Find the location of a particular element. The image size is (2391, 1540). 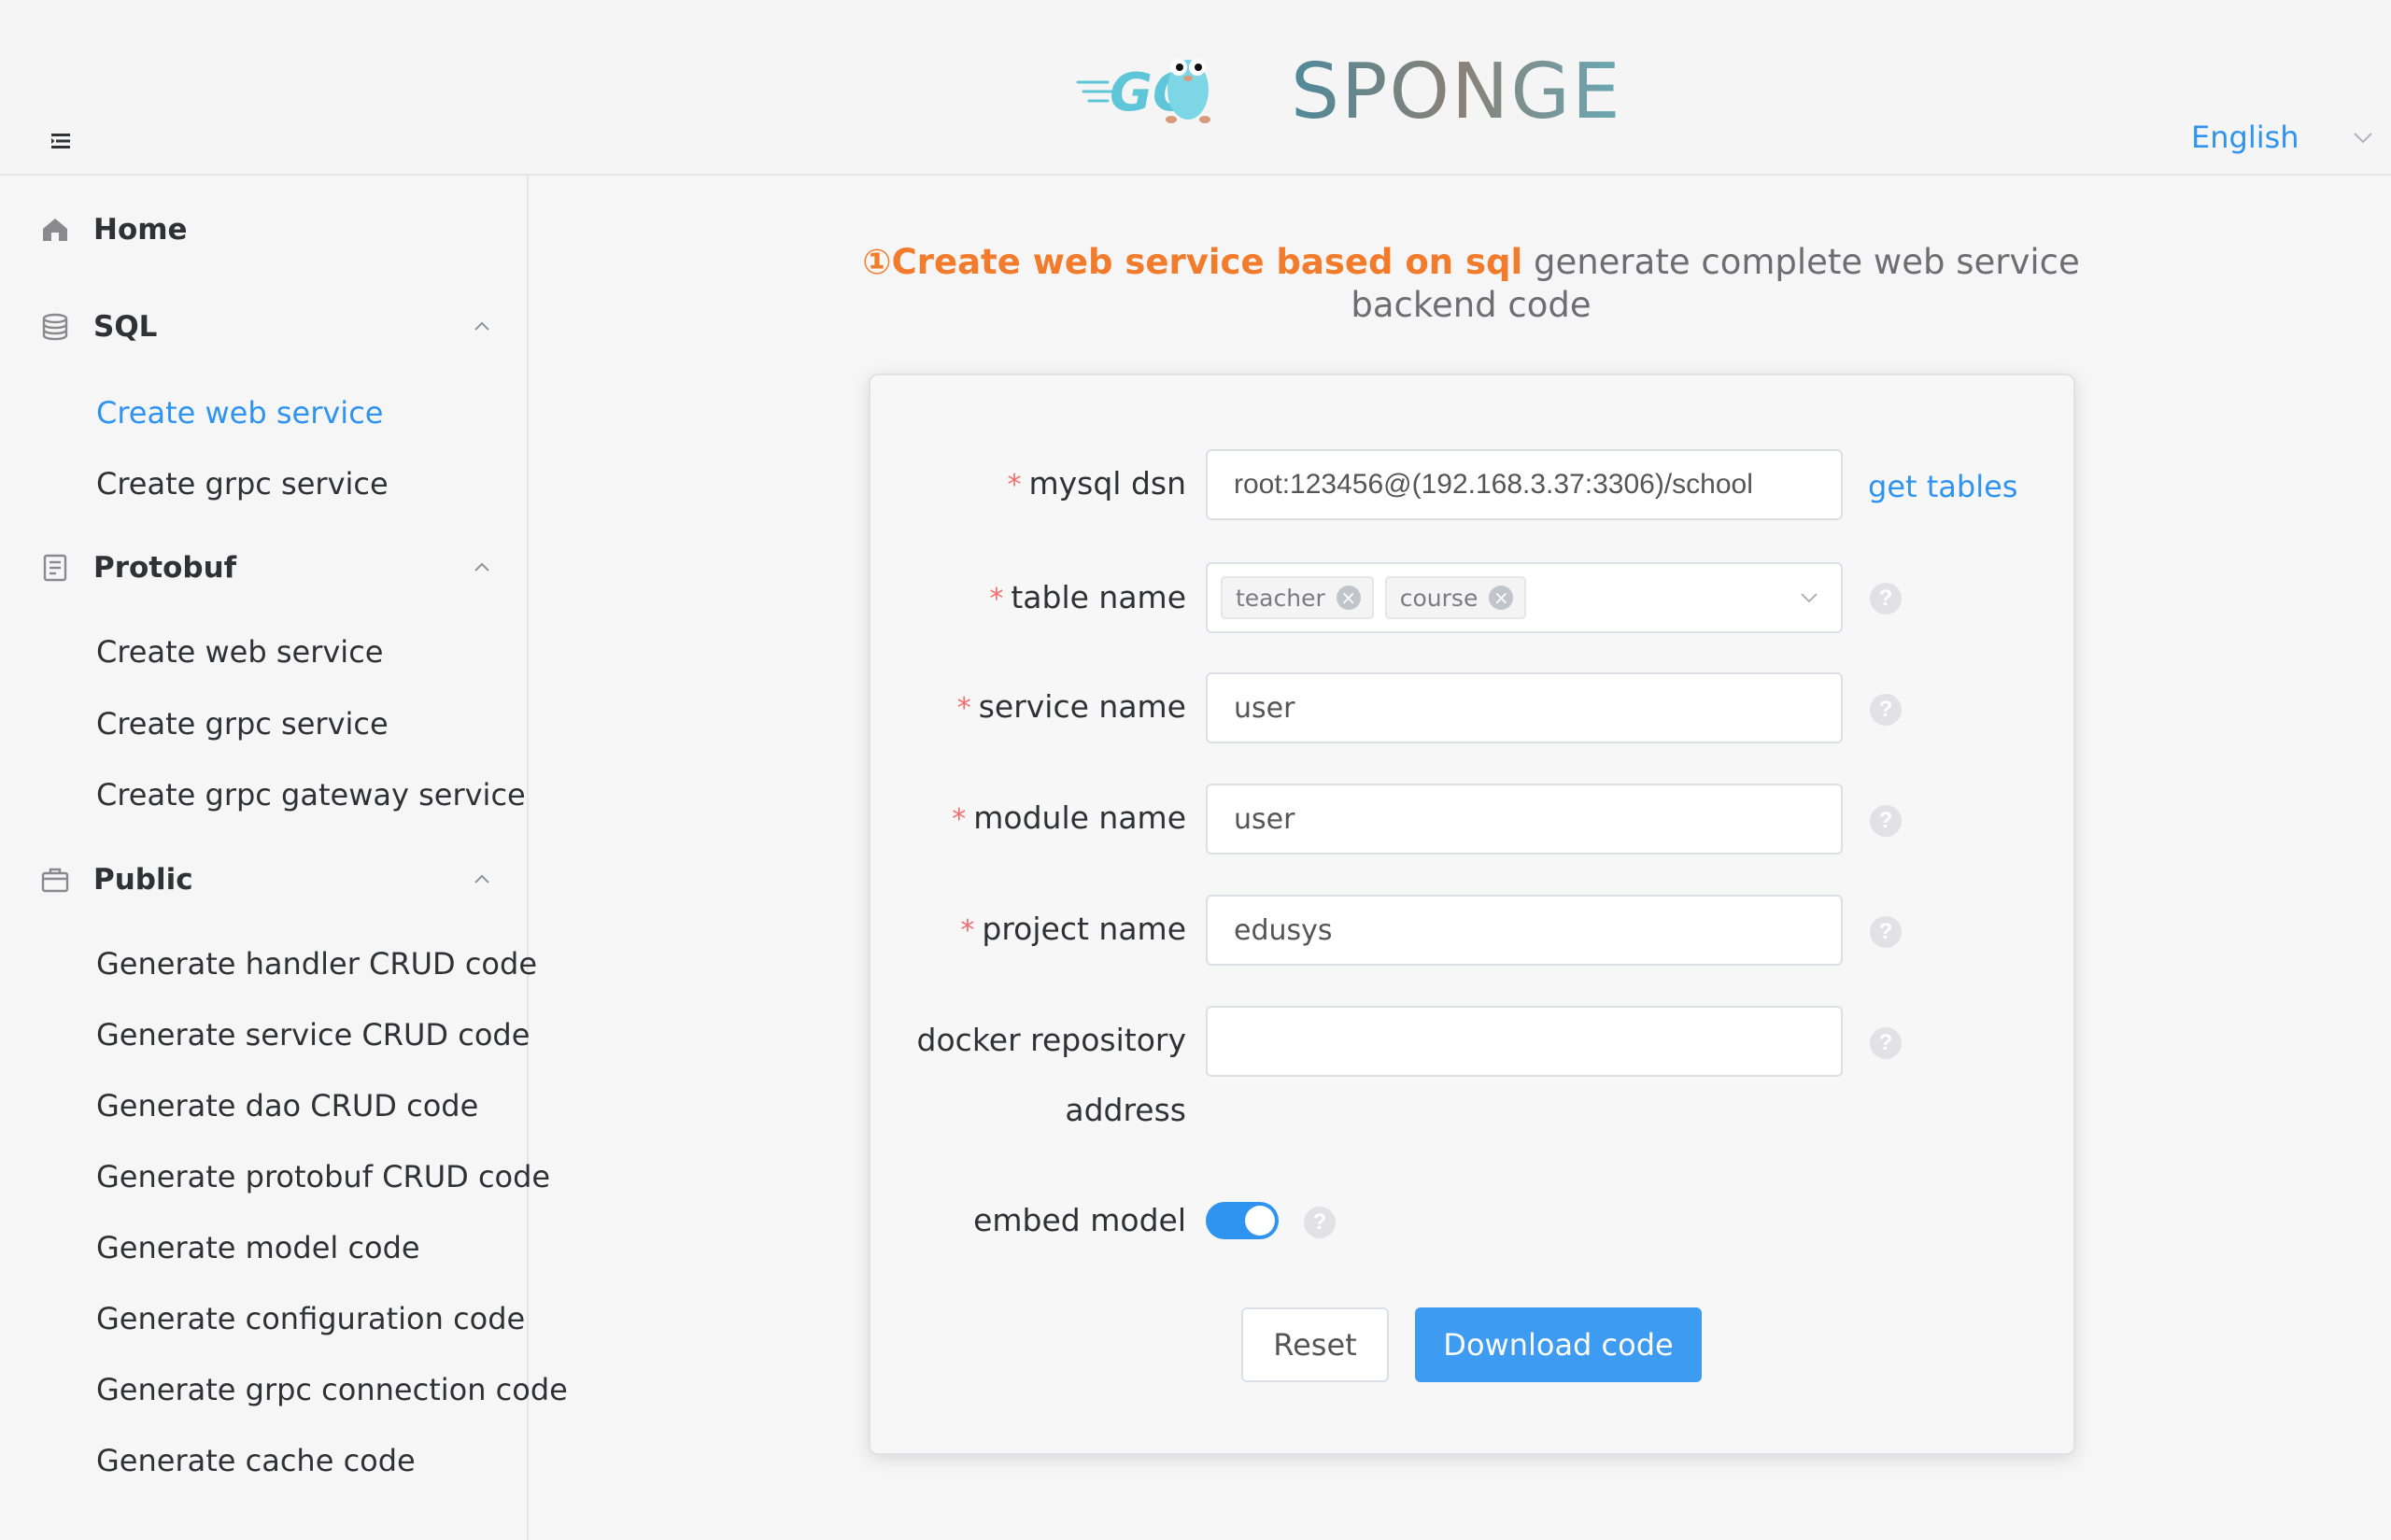

page-title-rest: generate complete web service is located at coordinates (1801, 262).